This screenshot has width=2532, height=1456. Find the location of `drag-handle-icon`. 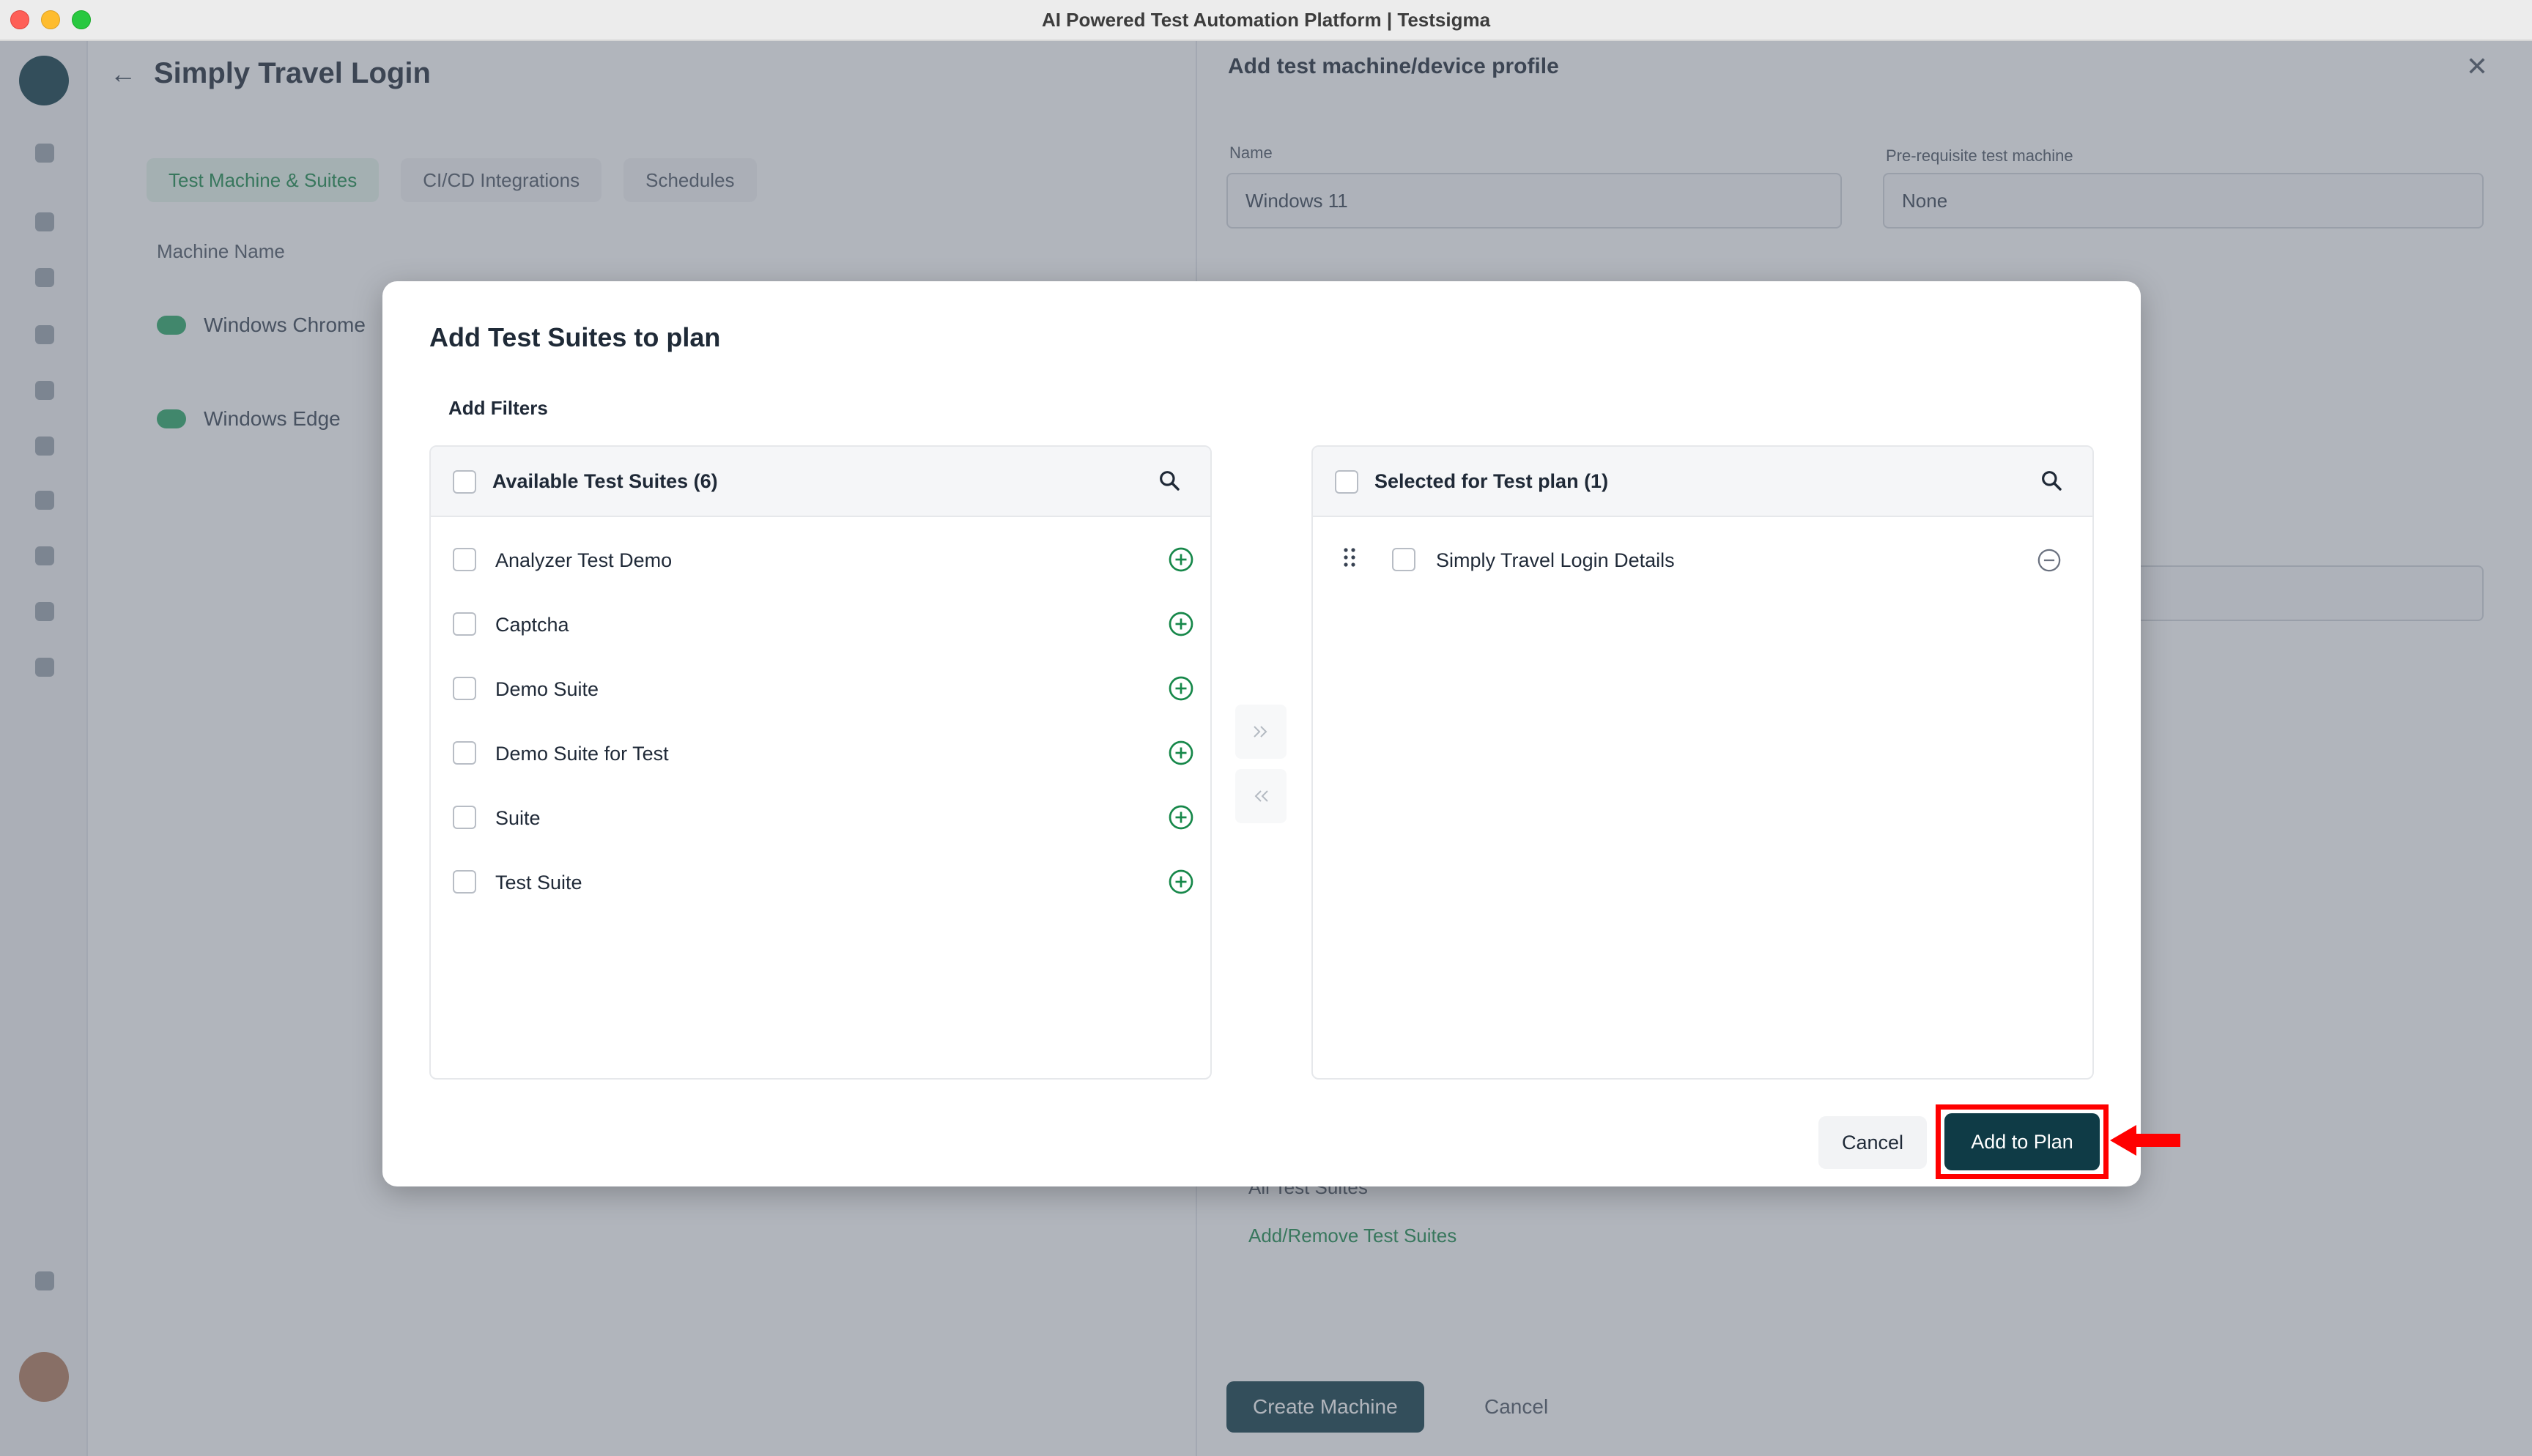

drag-handle-icon is located at coordinates (1349, 559).